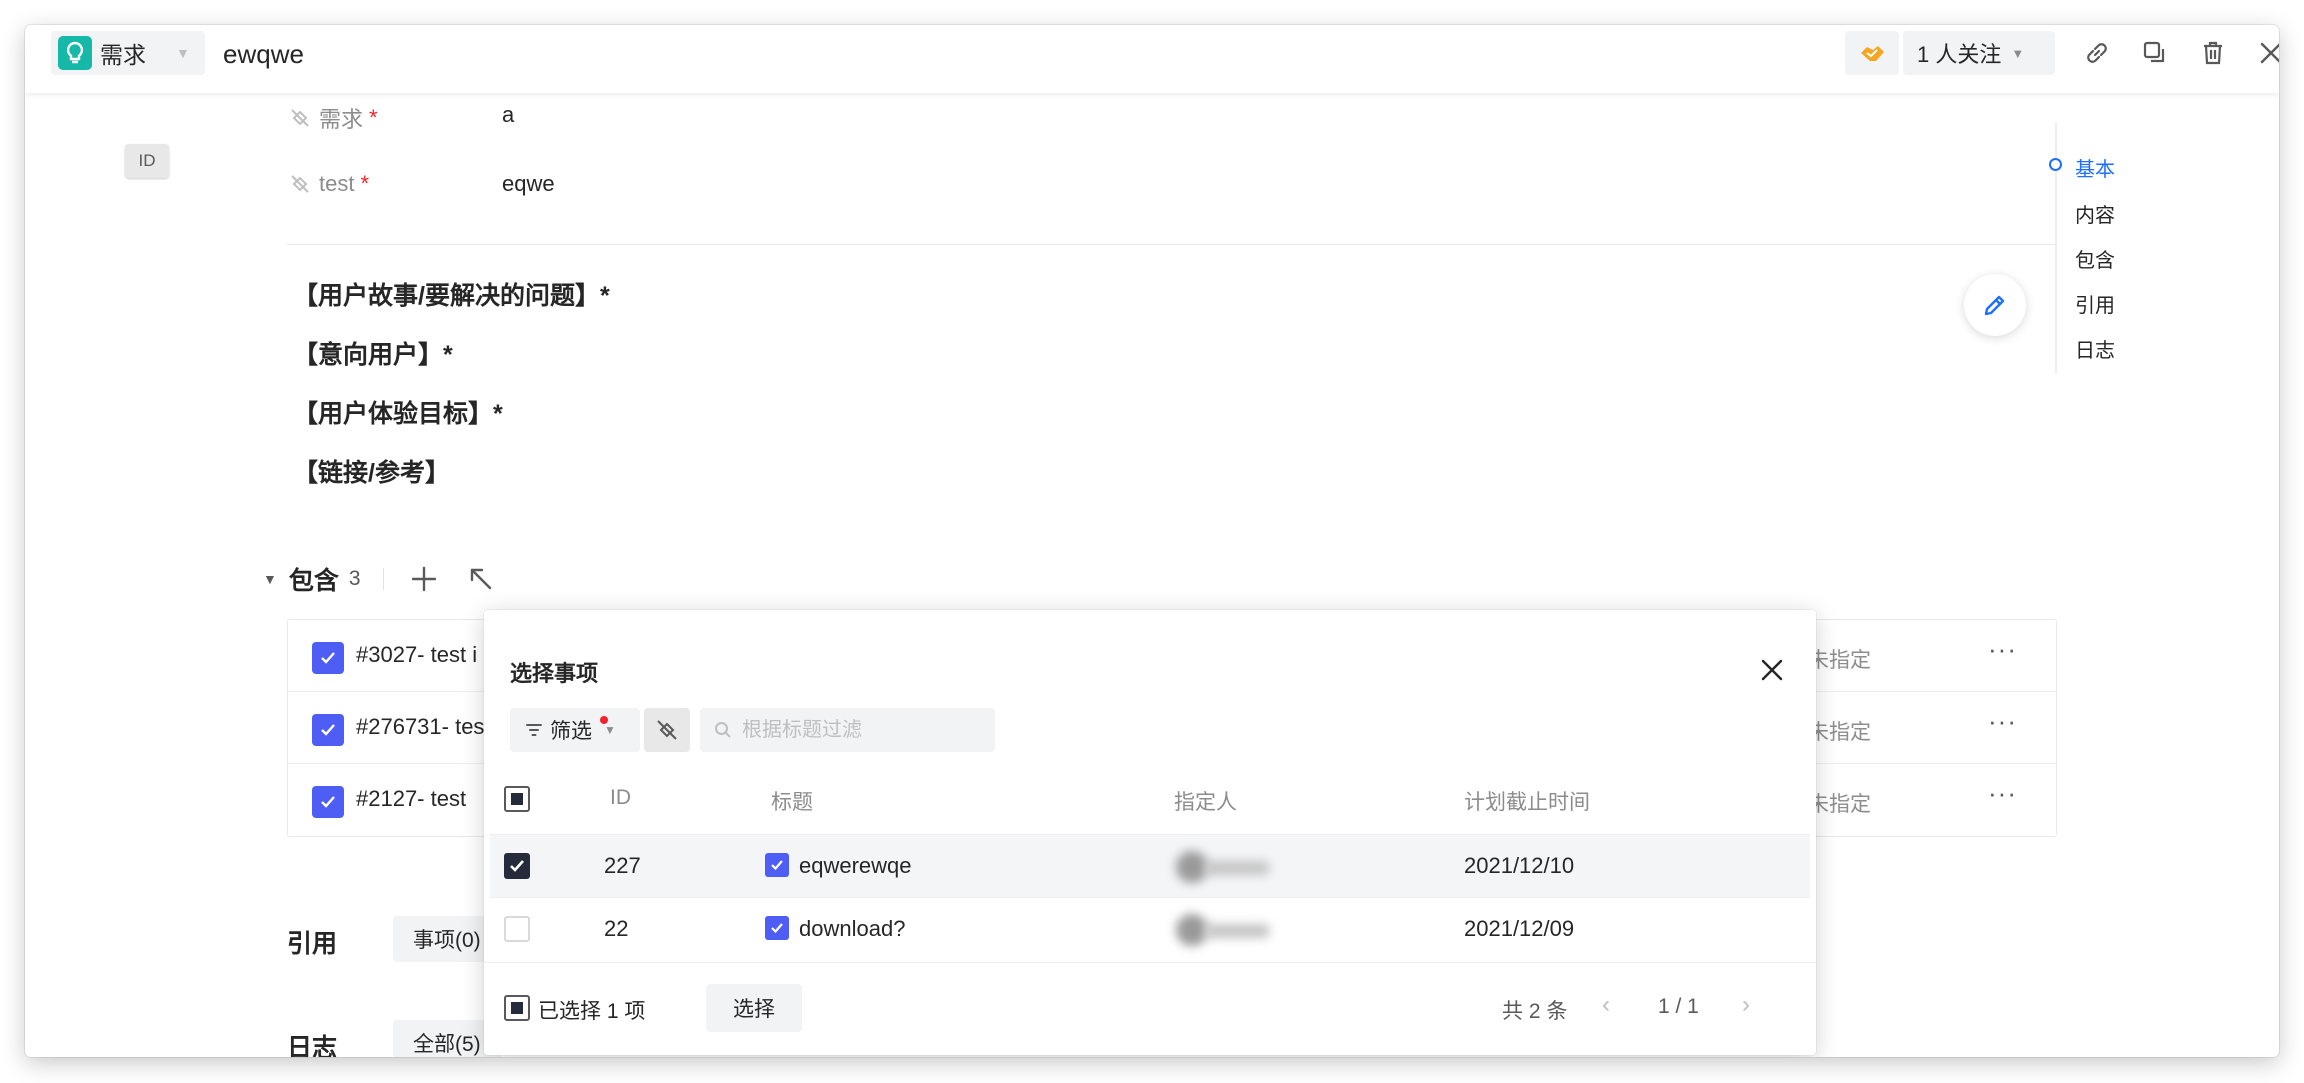 The image size is (2304, 1083). I want to click on trash-icon, so click(2213, 53).